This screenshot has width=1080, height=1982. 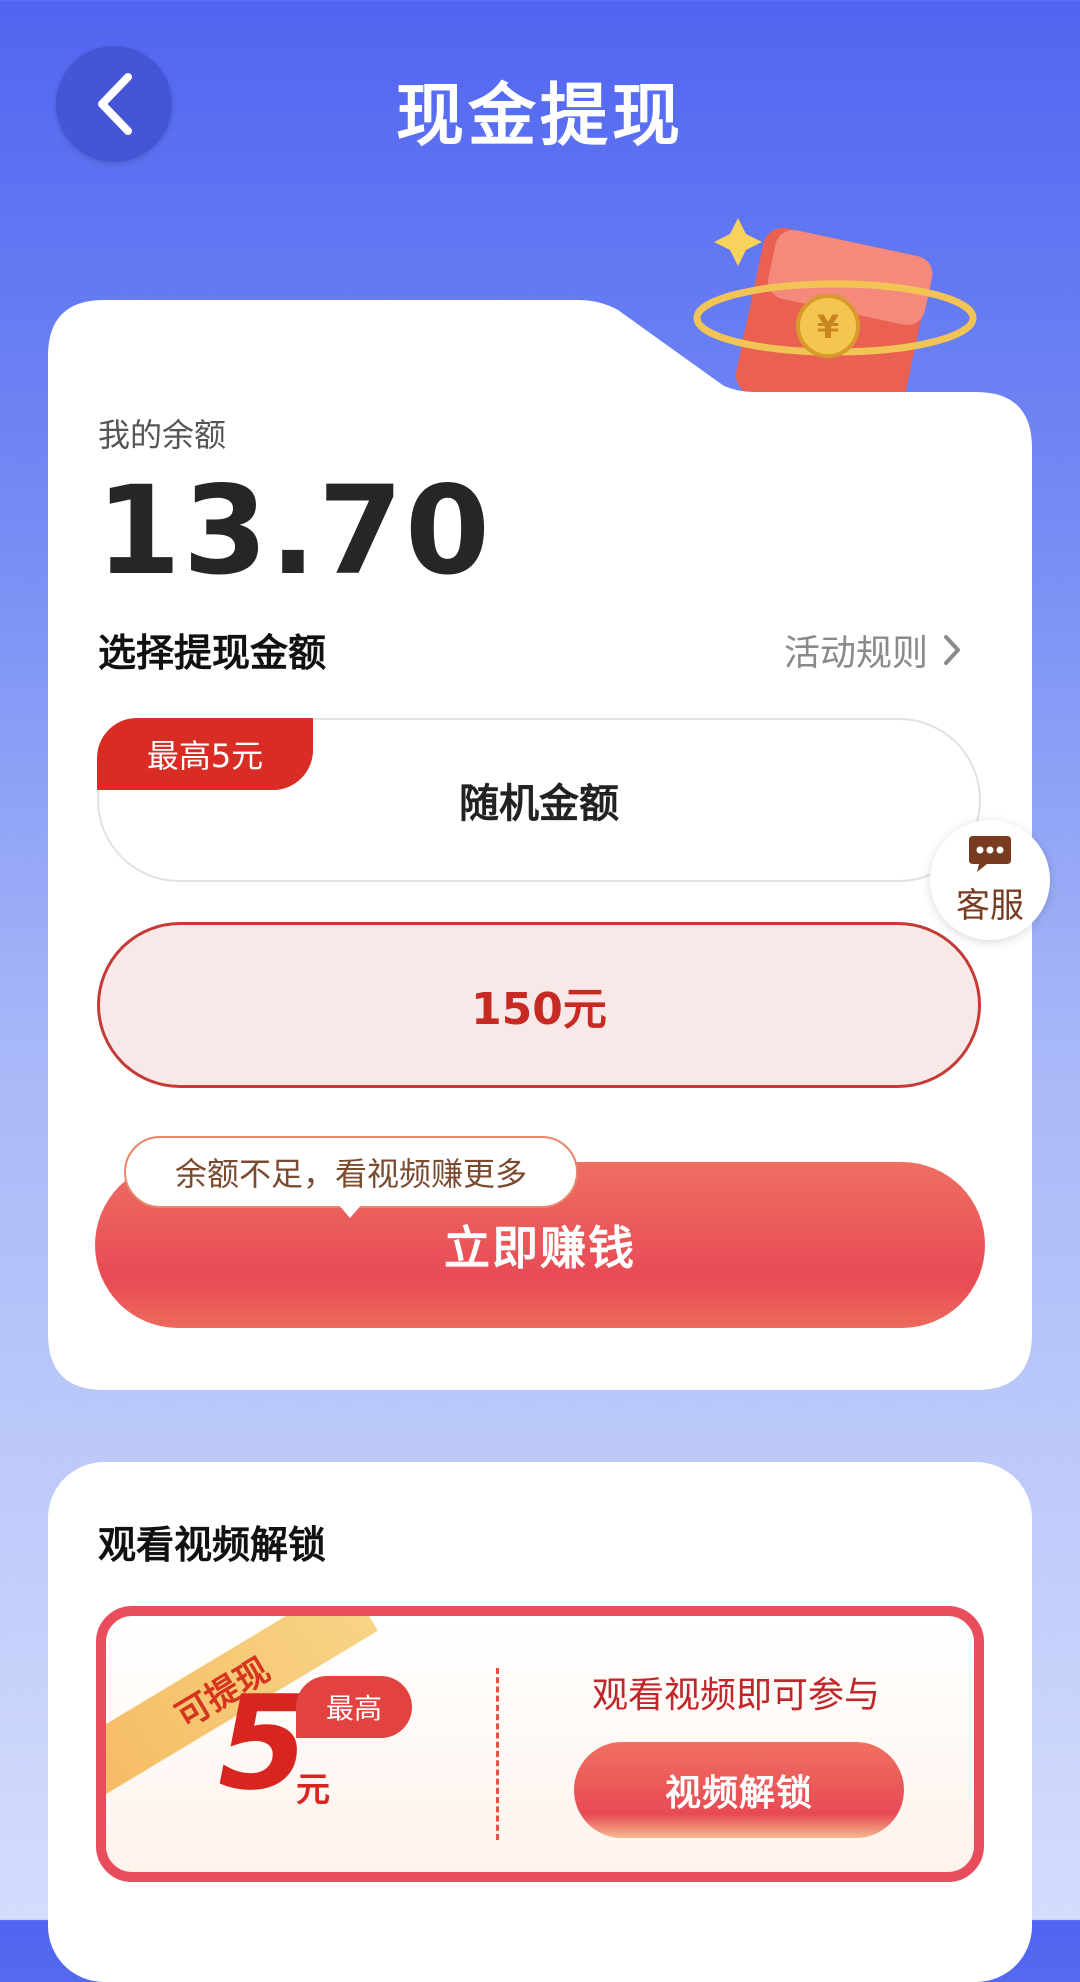 What do you see at coordinates (856, 653) in the screenshot?
I see `activity-rules-label: 活动规则` at bounding box center [856, 653].